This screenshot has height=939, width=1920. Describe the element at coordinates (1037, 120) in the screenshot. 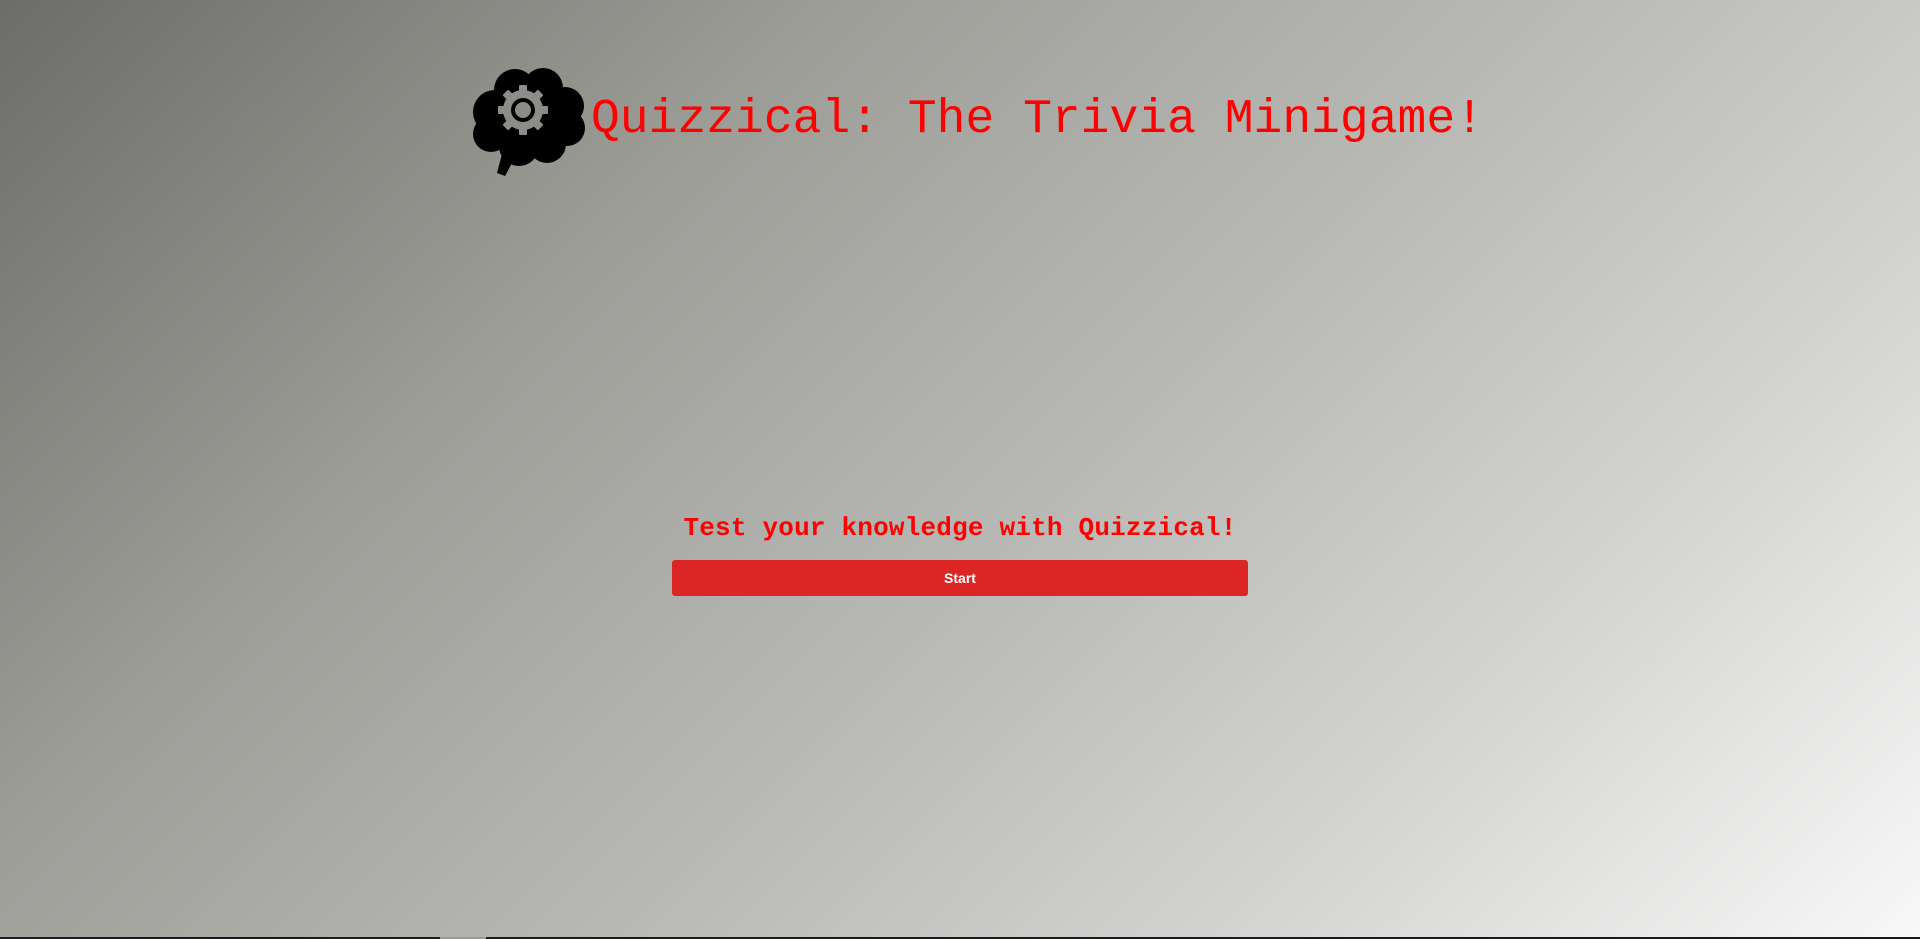

I see `page-title: Quizzical: The Trivia Minigame!` at that location.